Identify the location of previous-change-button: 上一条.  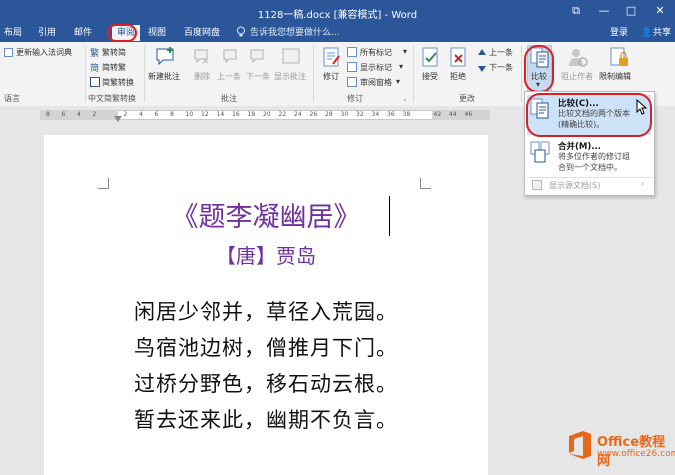
(501, 52).